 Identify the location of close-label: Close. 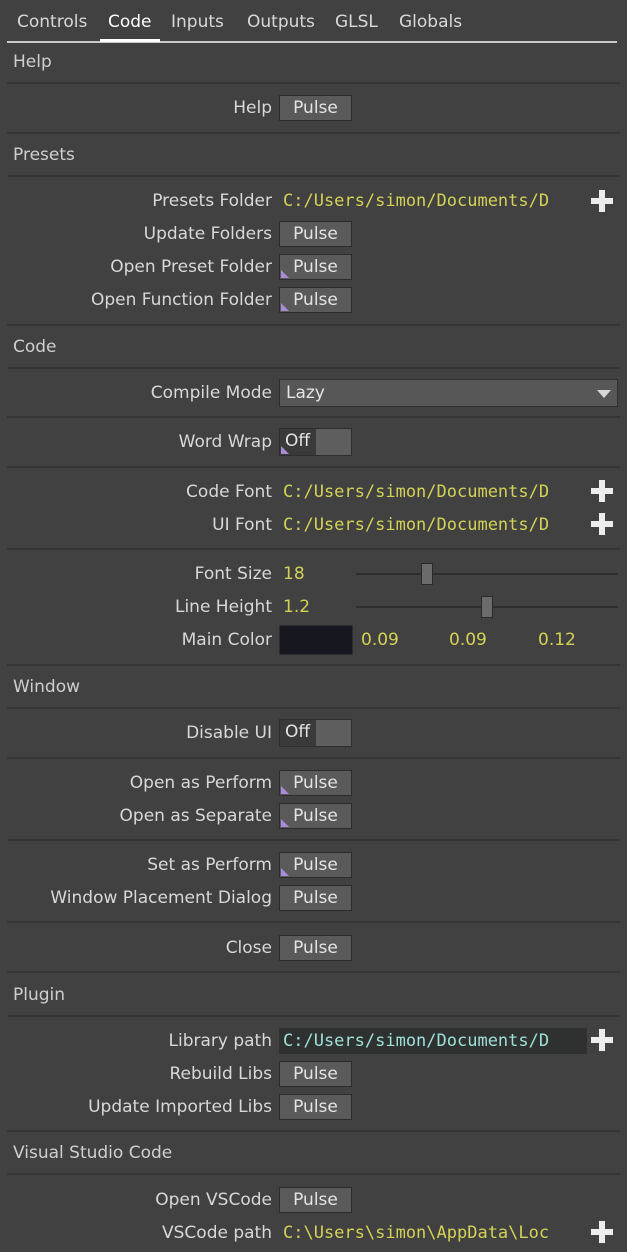
(248, 948).